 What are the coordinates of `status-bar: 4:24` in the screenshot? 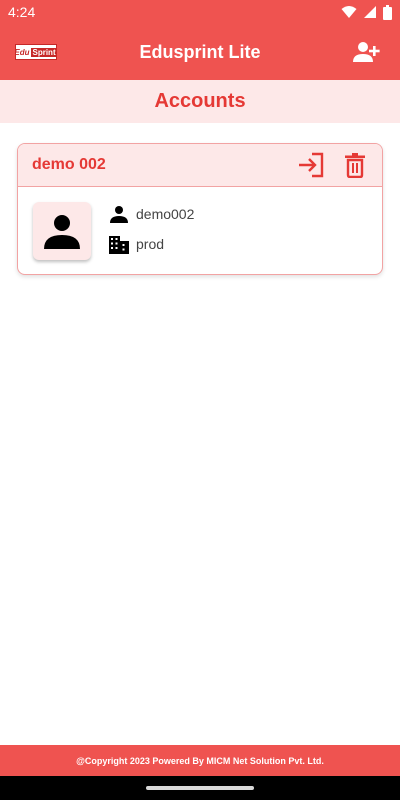 It's located at (200, 12).